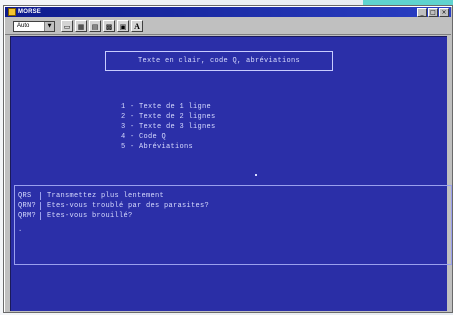  What do you see at coordinates (168, 107) in the screenshot?
I see `menu-item-1-line: 1 - Texte de 1 ligne` at bounding box center [168, 107].